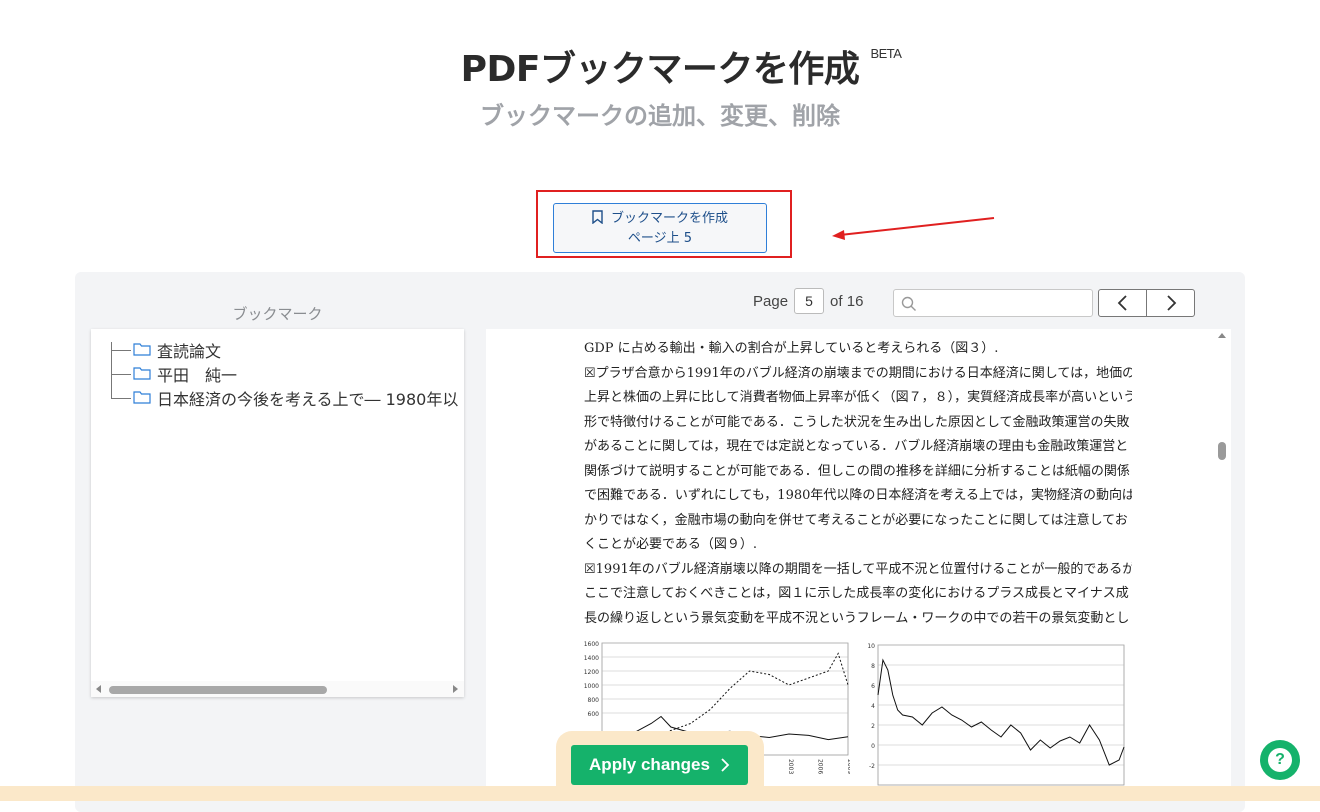 The width and height of the screenshot is (1320, 812). I want to click on help-button: ?, so click(1280, 760).